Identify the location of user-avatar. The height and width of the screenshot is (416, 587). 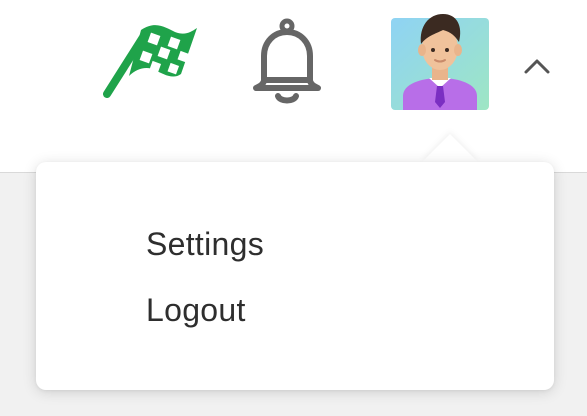
(440, 60).